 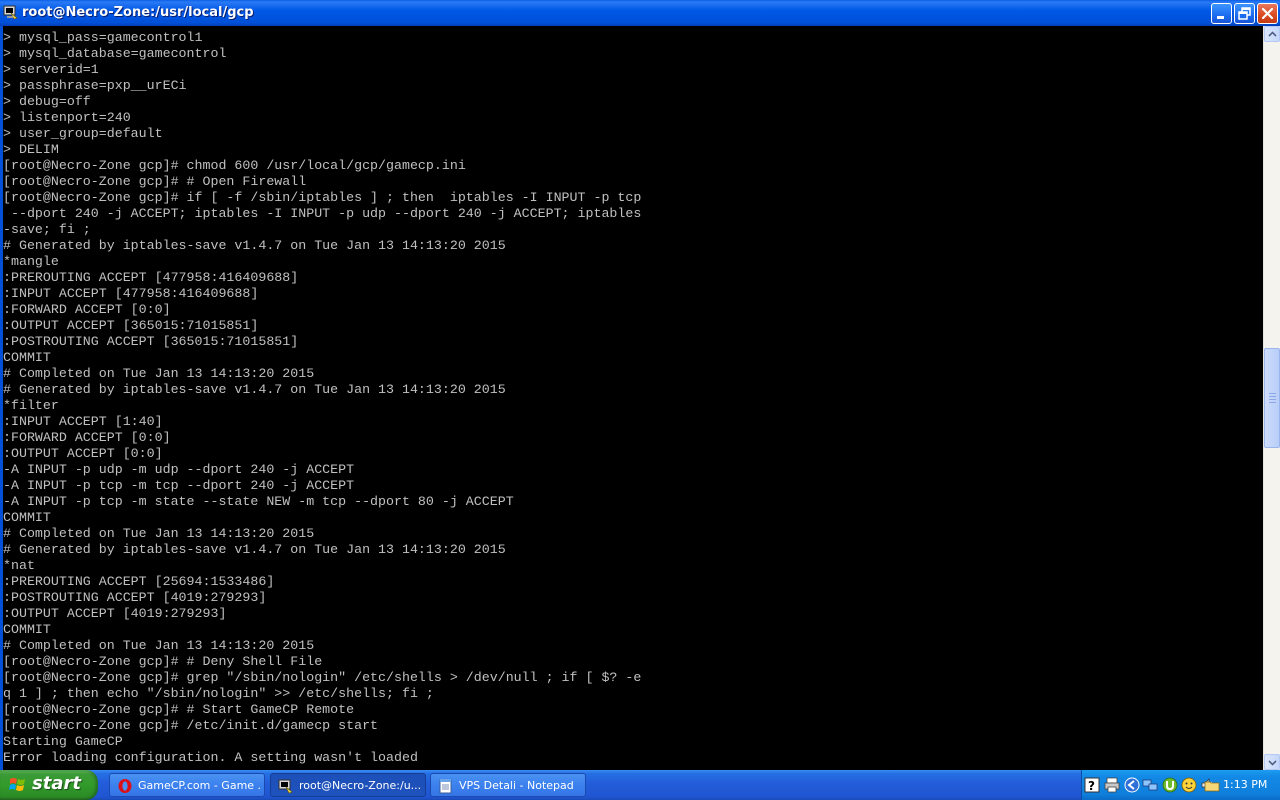 I want to click on scroll-thumb, so click(x=1272, y=398).